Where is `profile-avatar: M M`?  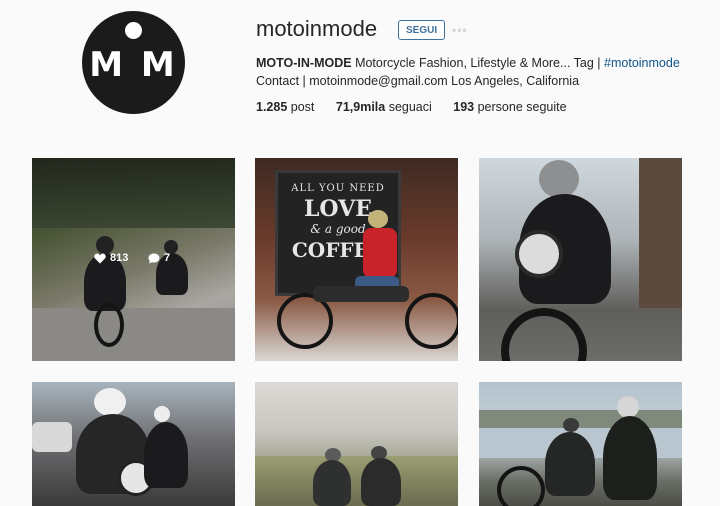 profile-avatar: M M is located at coordinates (133, 62).